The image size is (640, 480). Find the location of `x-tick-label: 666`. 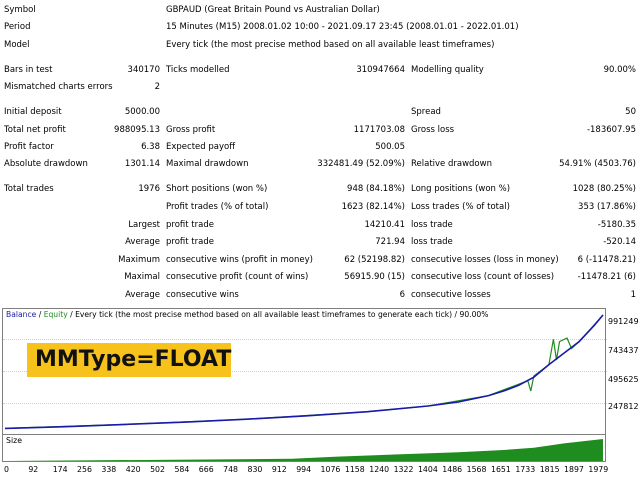

x-tick-label: 666 is located at coordinates (206, 469).